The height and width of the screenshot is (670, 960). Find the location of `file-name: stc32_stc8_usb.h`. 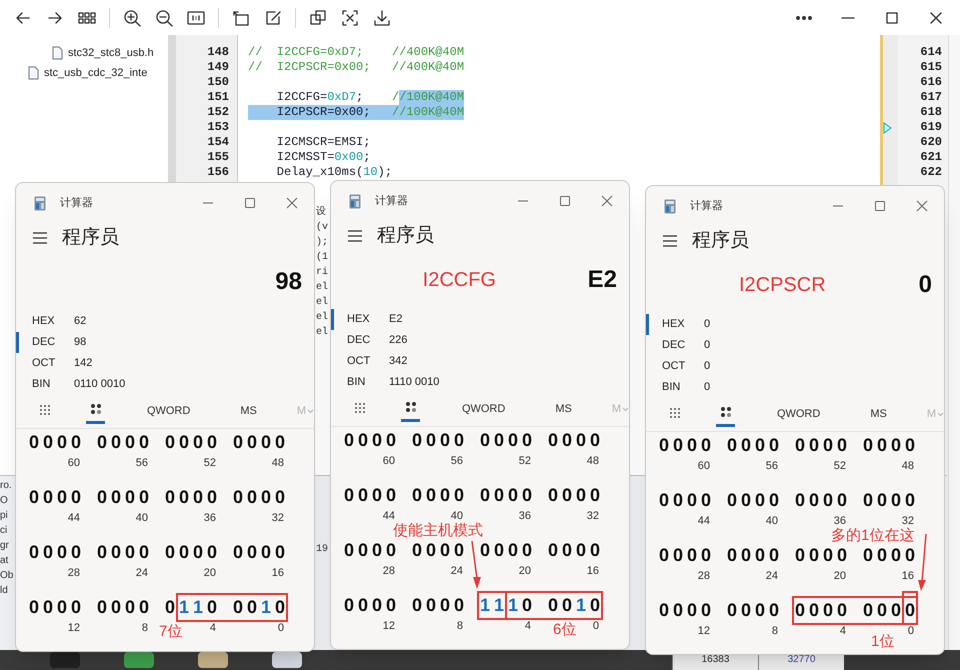

file-name: stc32_stc8_usb.h is located at coordinates (111, 53).